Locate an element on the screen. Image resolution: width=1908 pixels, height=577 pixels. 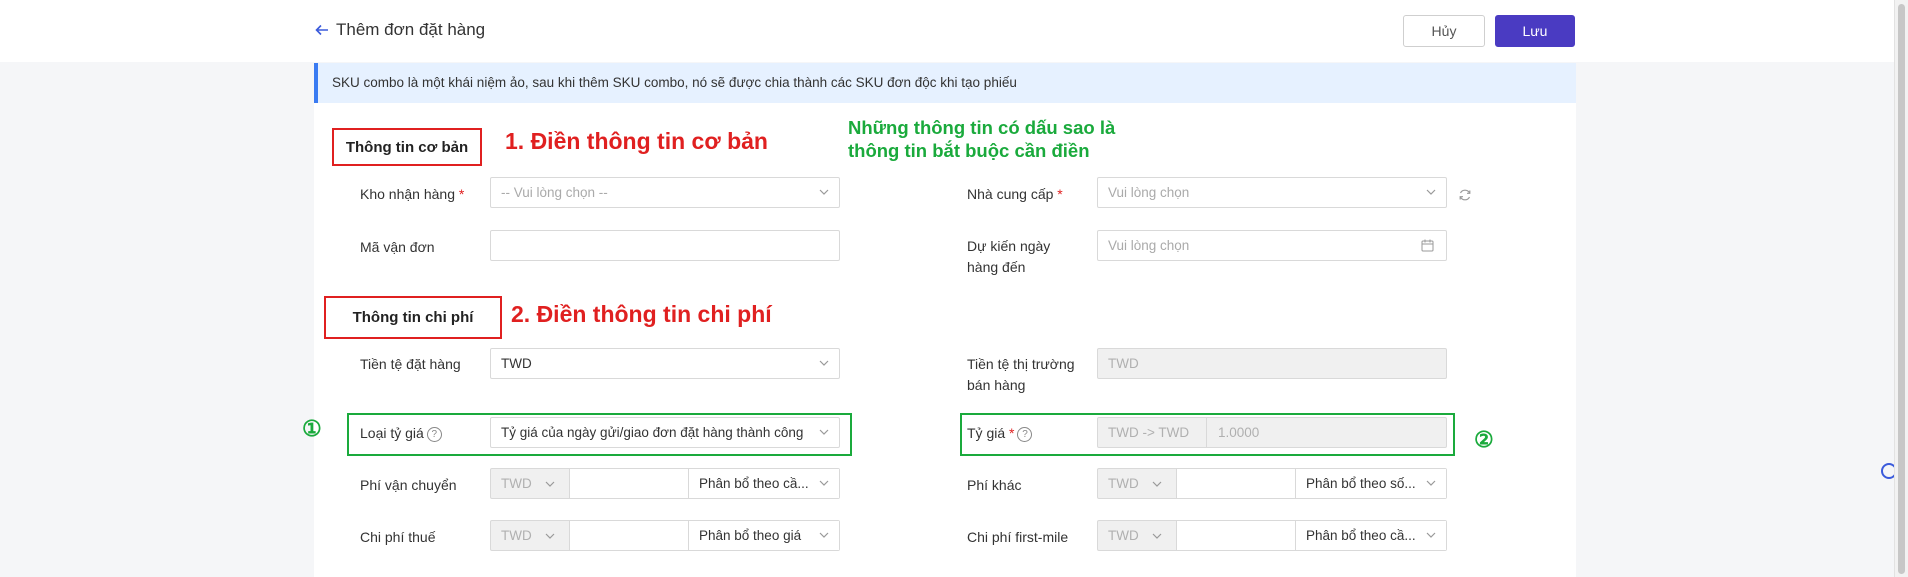
eta-placeholder: Vui lòng chọn is located at coordinates (1149, 245).